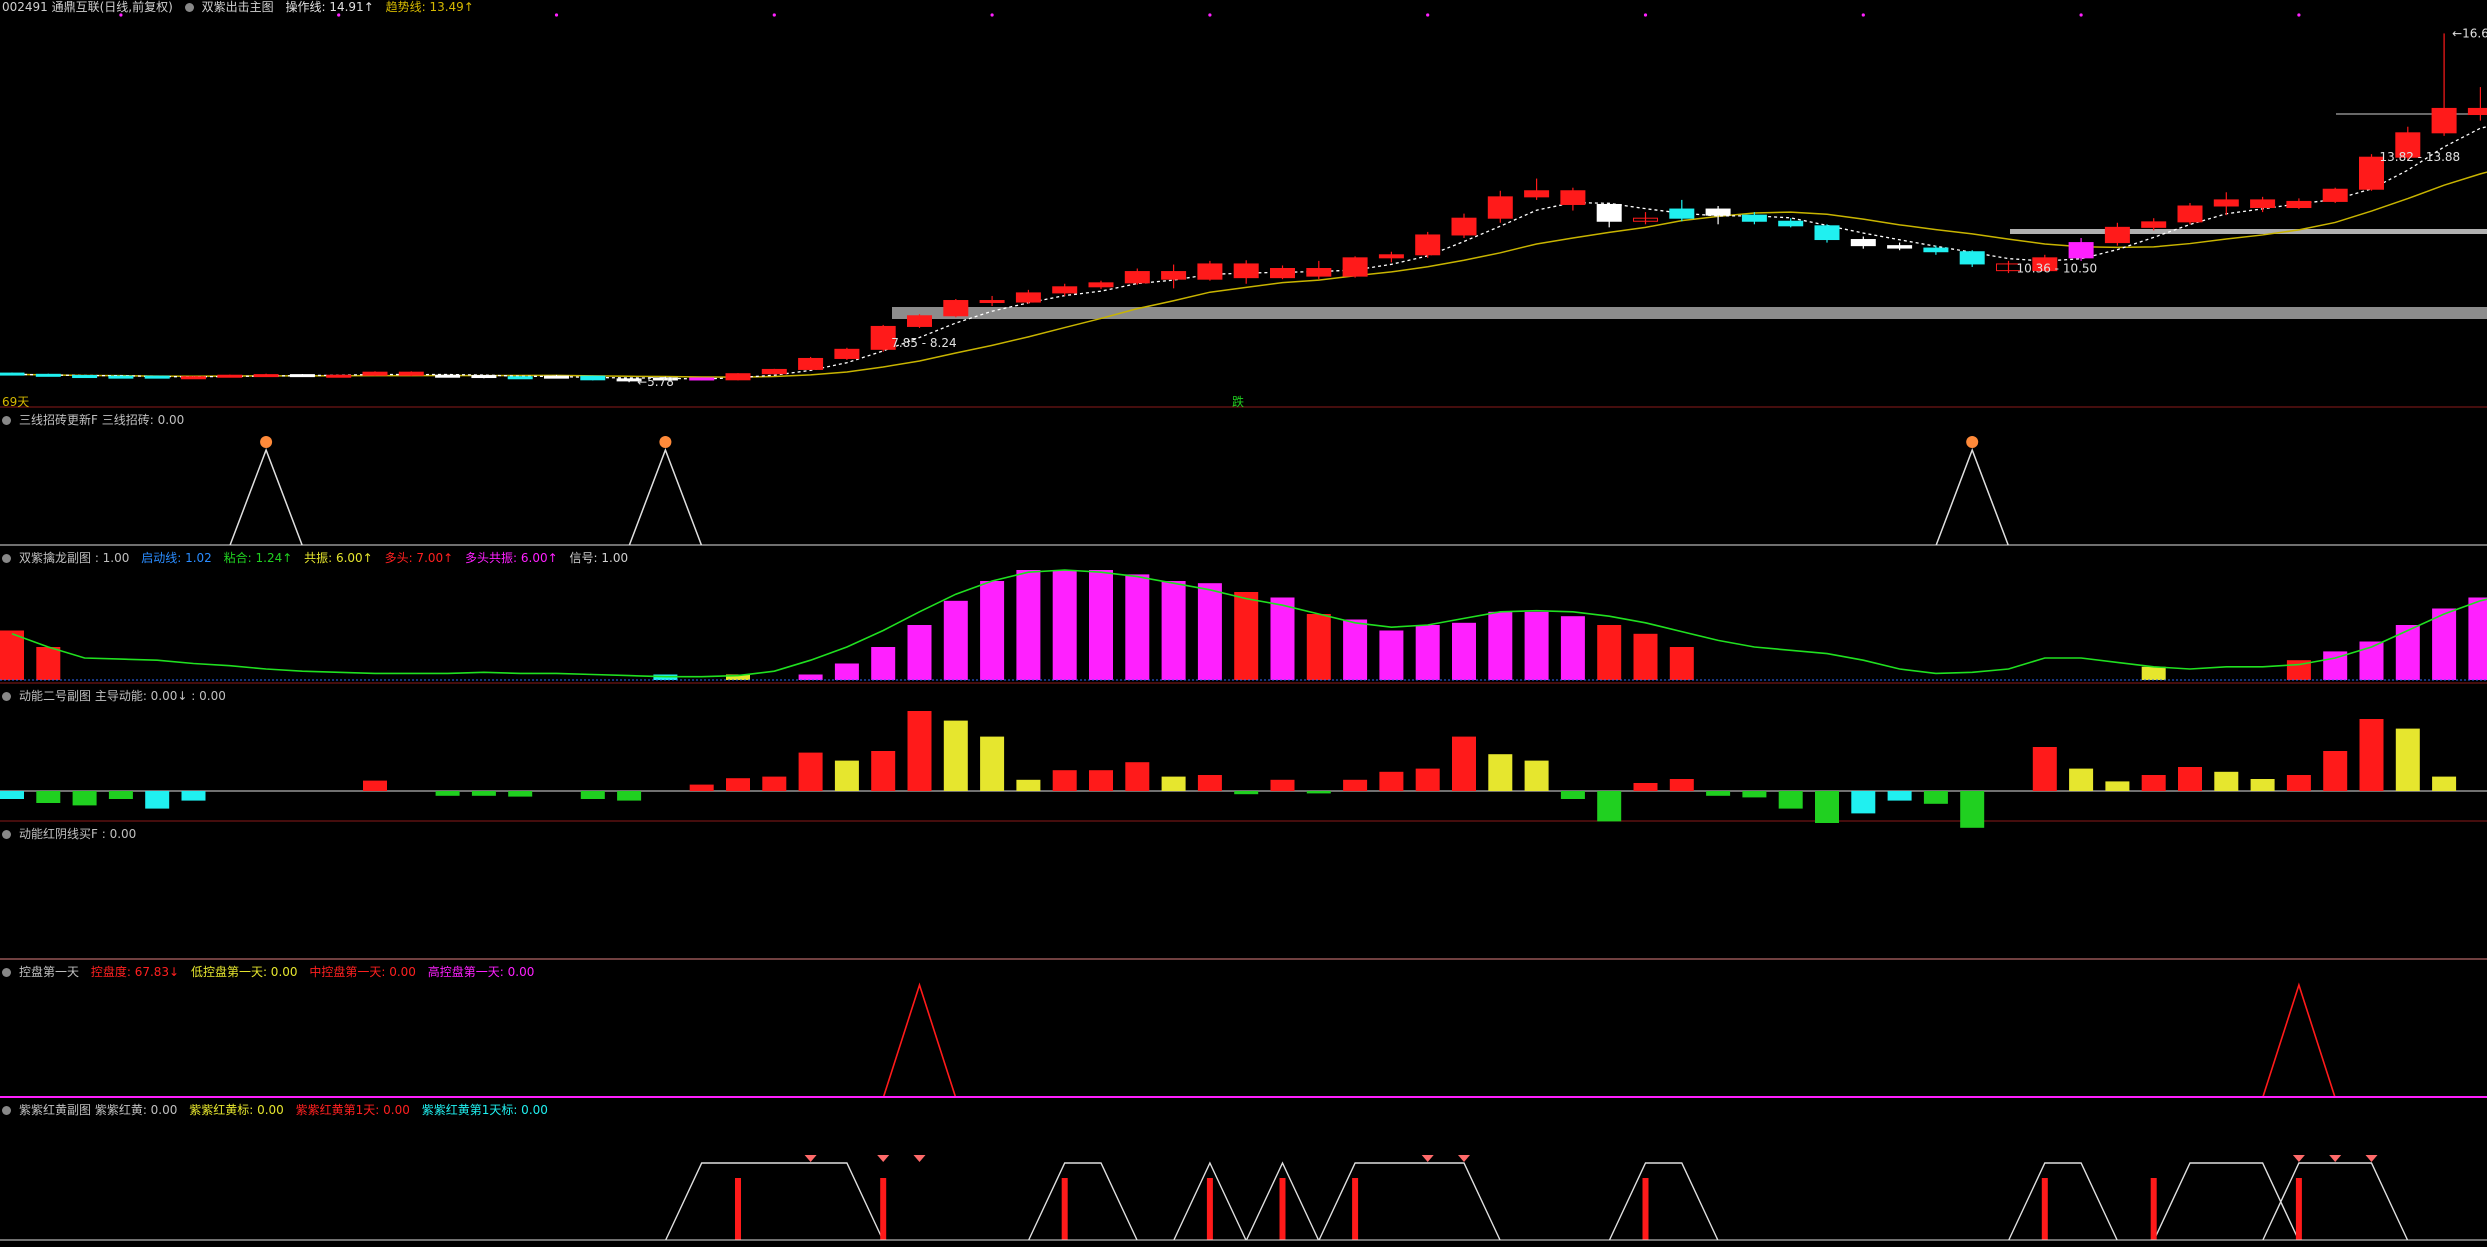  I want to click on zzhh-d1b-value: 紫紫红黄第1天标: 0.00, so click(484, 1110).